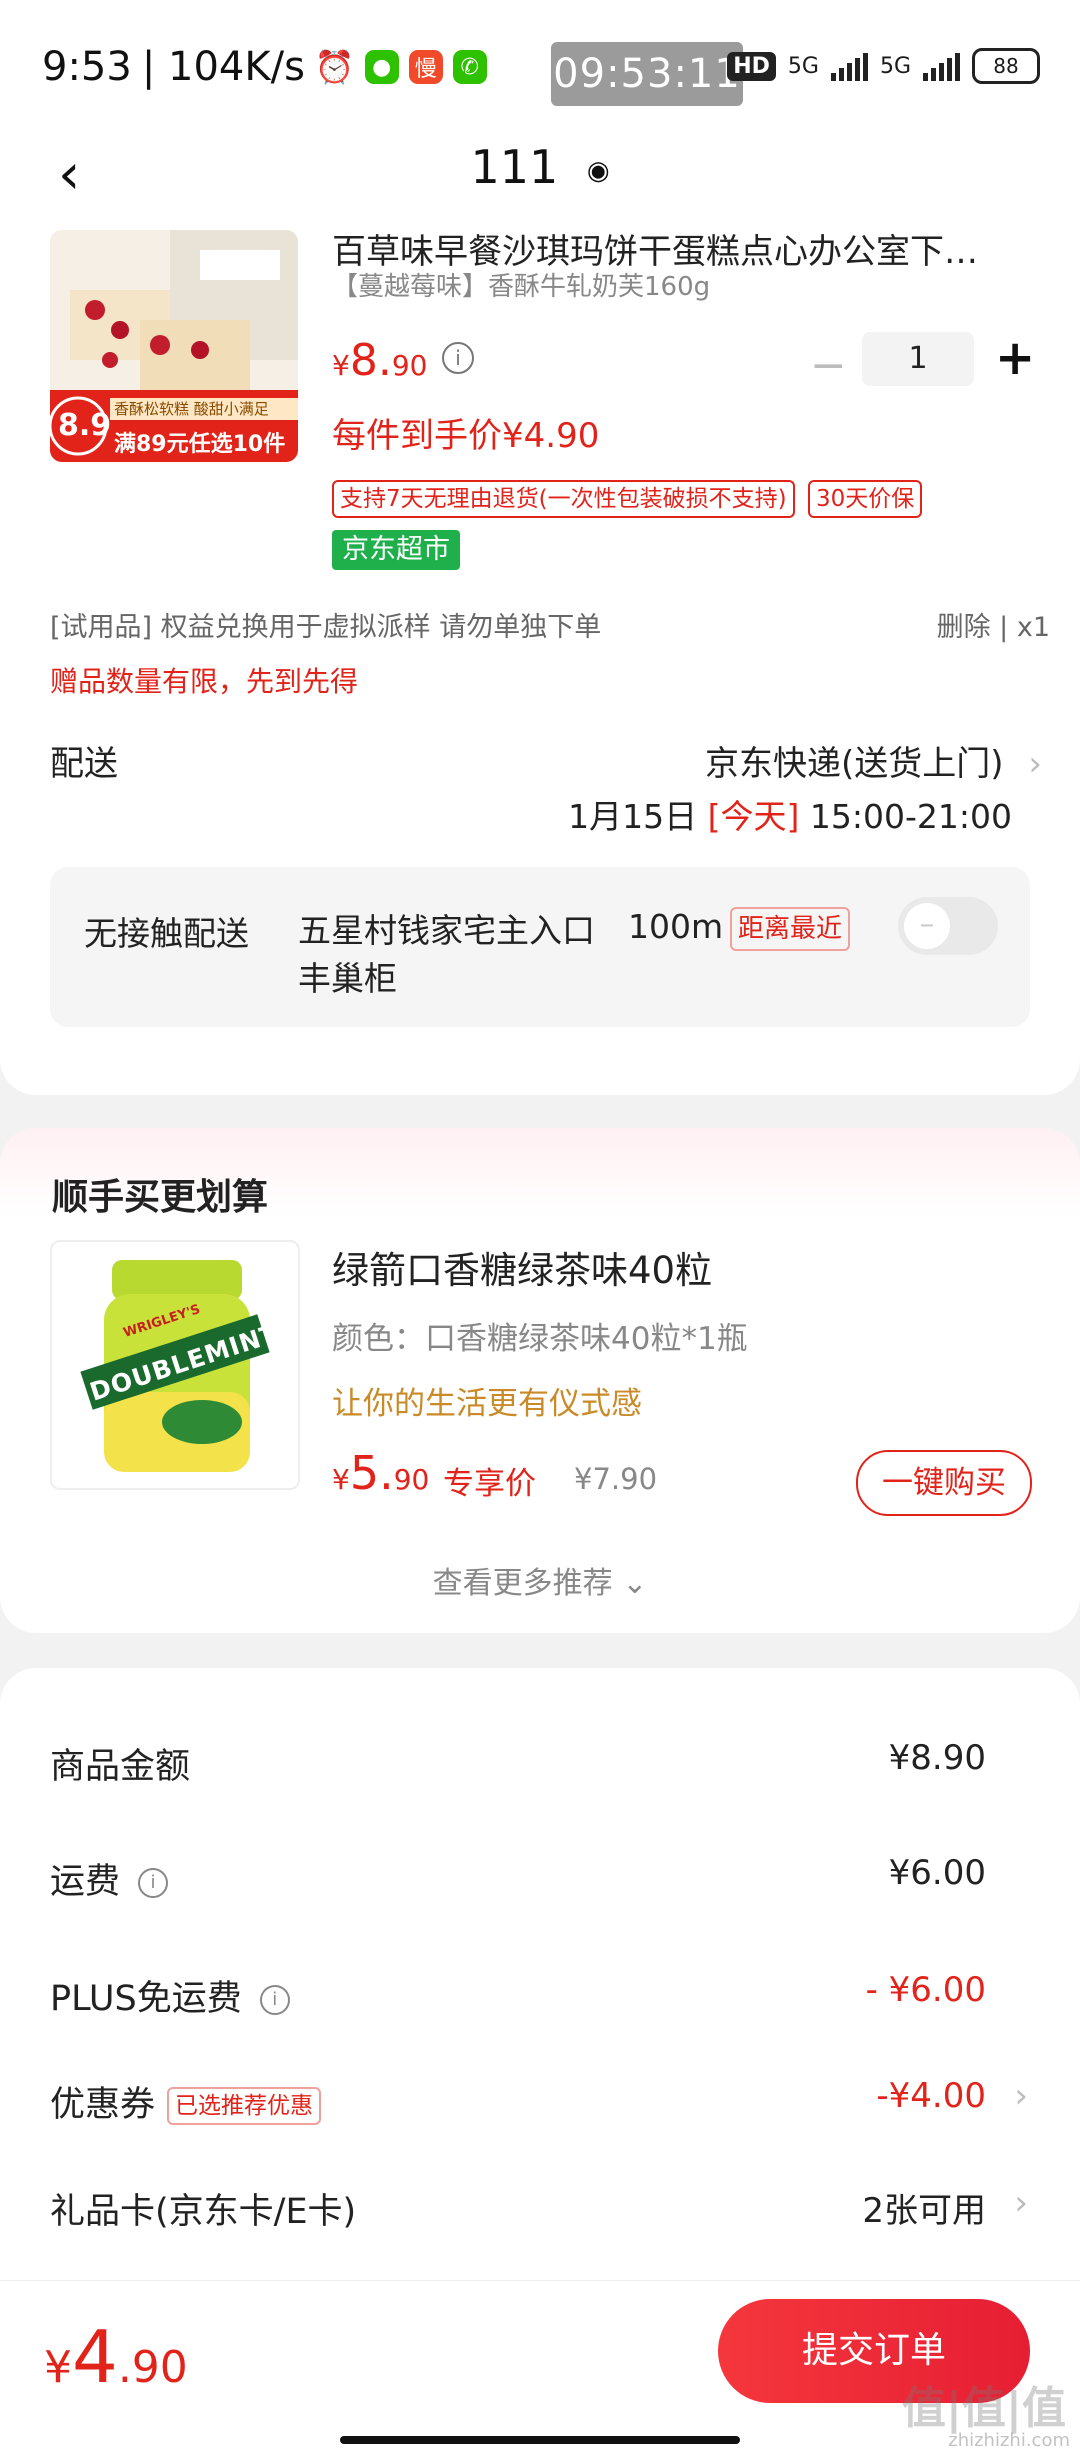 This screenshot has height=2461, width=1080. What do you see at coordinates (937, 1758) in the screenshot?
I see `goods-amount-value: ¥8.90` at bounding box center [937, 1758].